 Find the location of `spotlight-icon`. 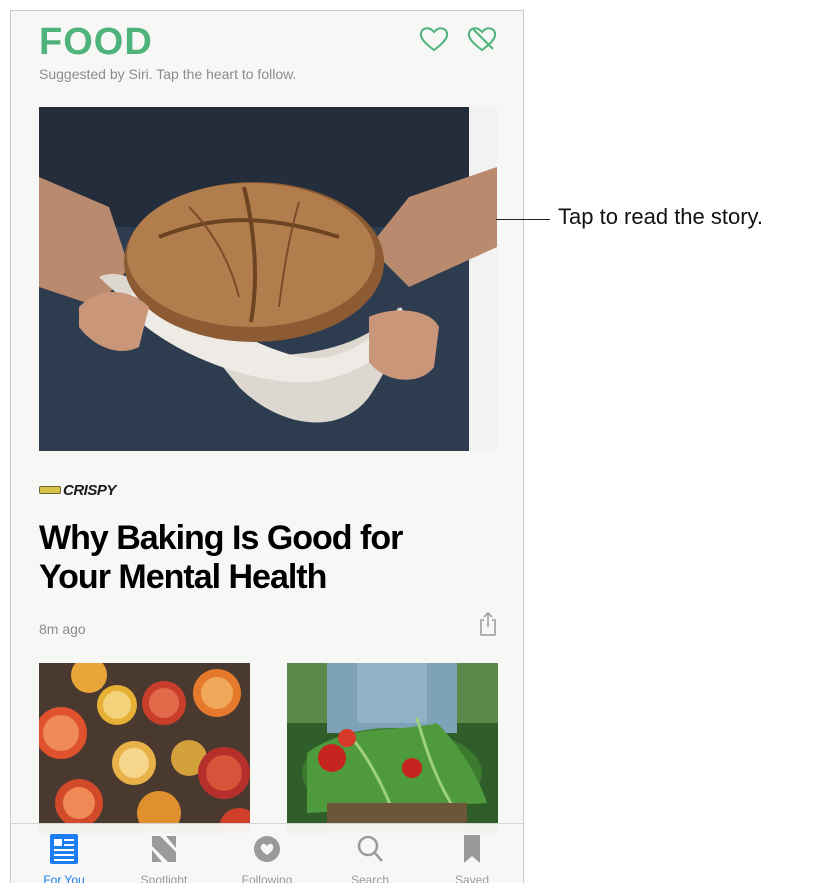

spotlight-icon is located at coordinates (164, 849).